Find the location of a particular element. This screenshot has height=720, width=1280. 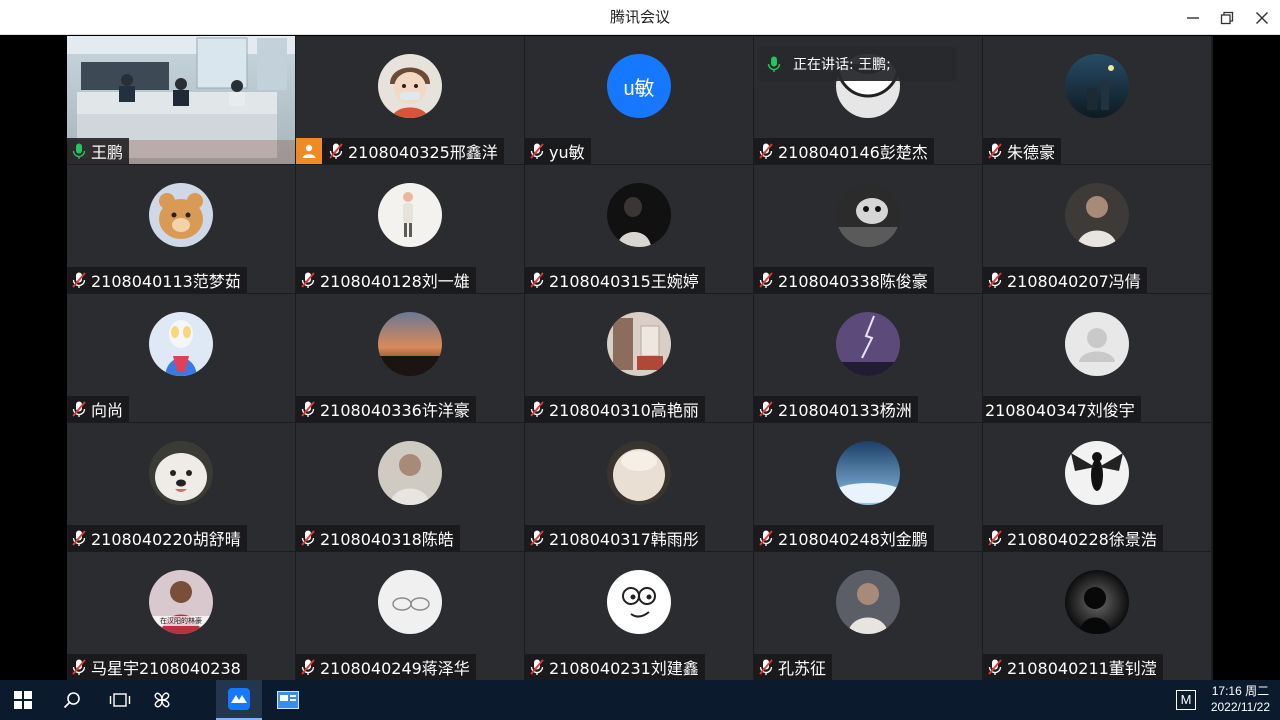

participant-name-bar: 2108040146彭楚杰 is located at coordinates (844, 151).